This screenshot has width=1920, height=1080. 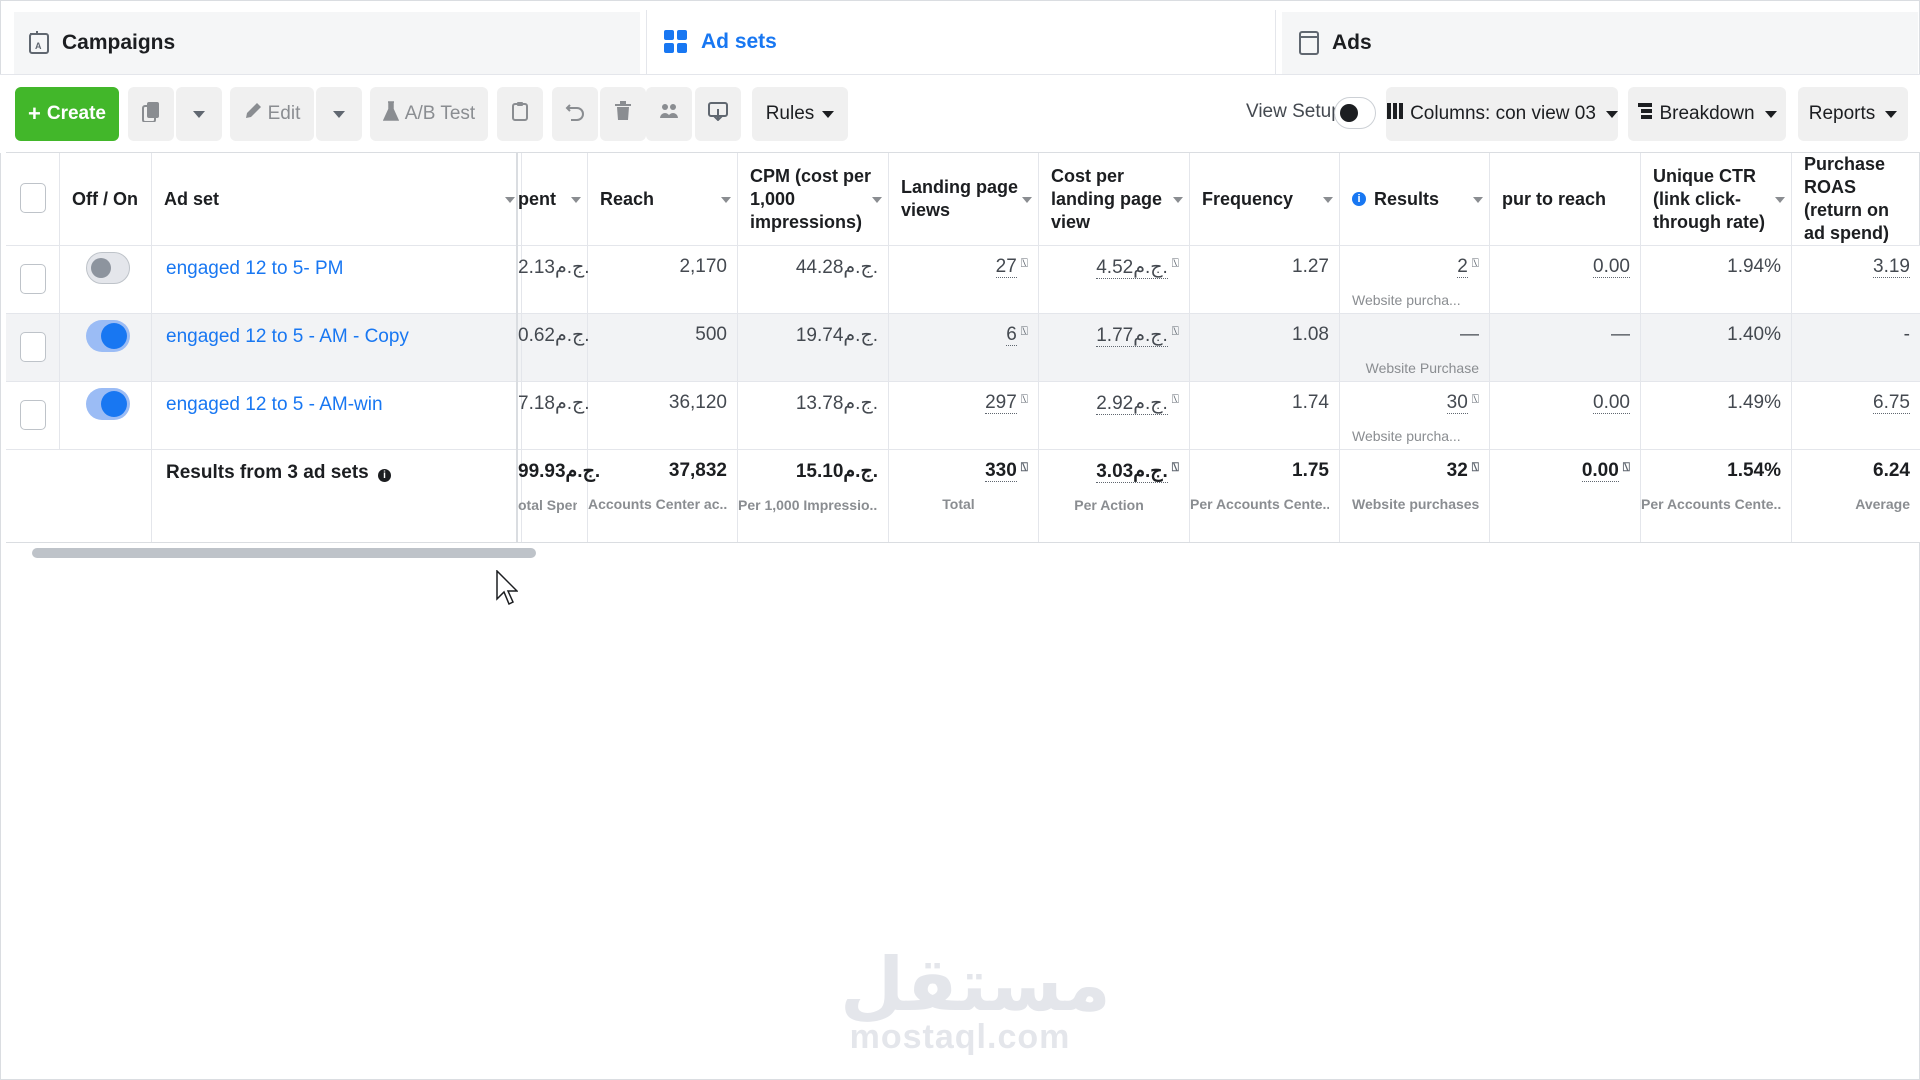 What do you see at coordinates (1359, 199) in the screenshot?
I see `info-icon: i` at bounding box center [1359, 199].